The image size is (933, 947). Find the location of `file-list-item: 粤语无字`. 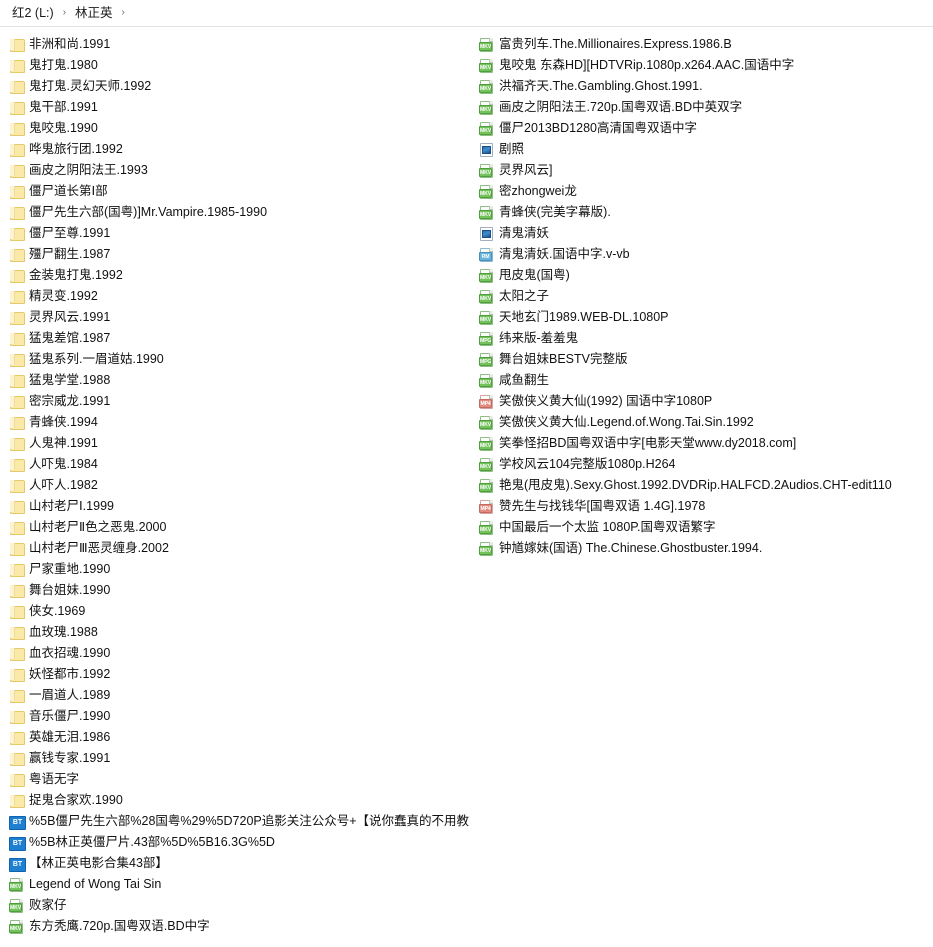

file-list-item: 粤语无字 is located at coordinates (243, 779).